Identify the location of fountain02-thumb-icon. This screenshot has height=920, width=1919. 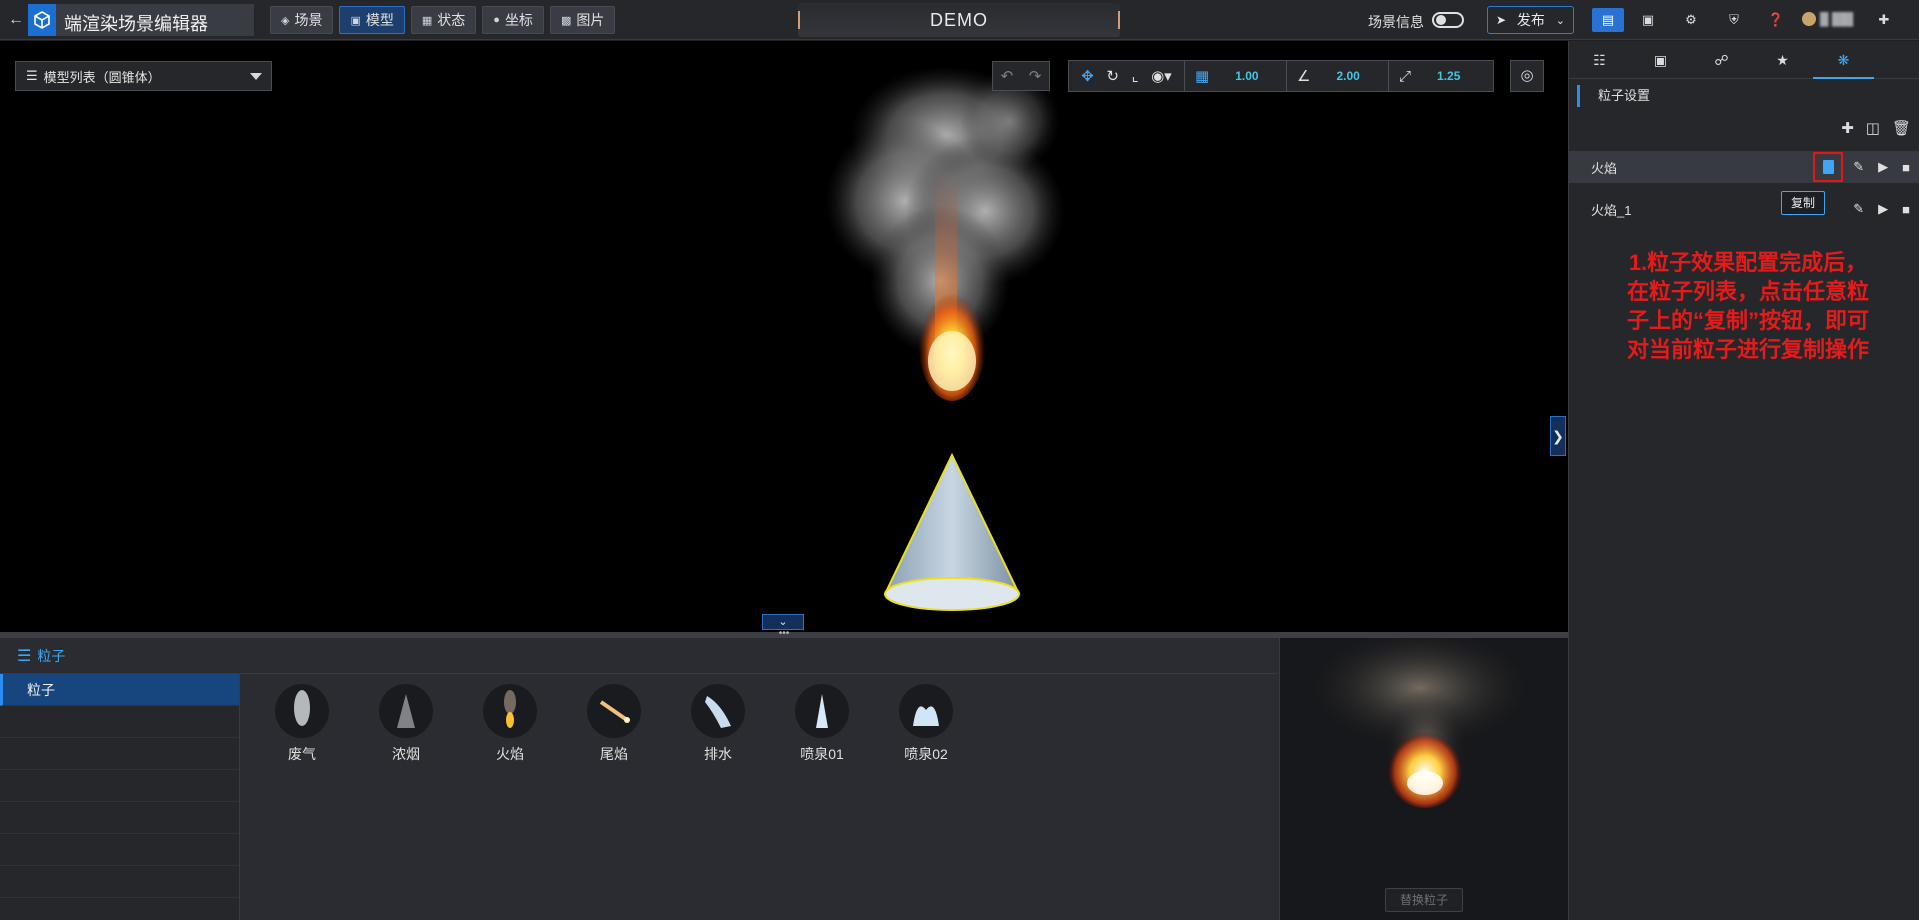
(926, 711).